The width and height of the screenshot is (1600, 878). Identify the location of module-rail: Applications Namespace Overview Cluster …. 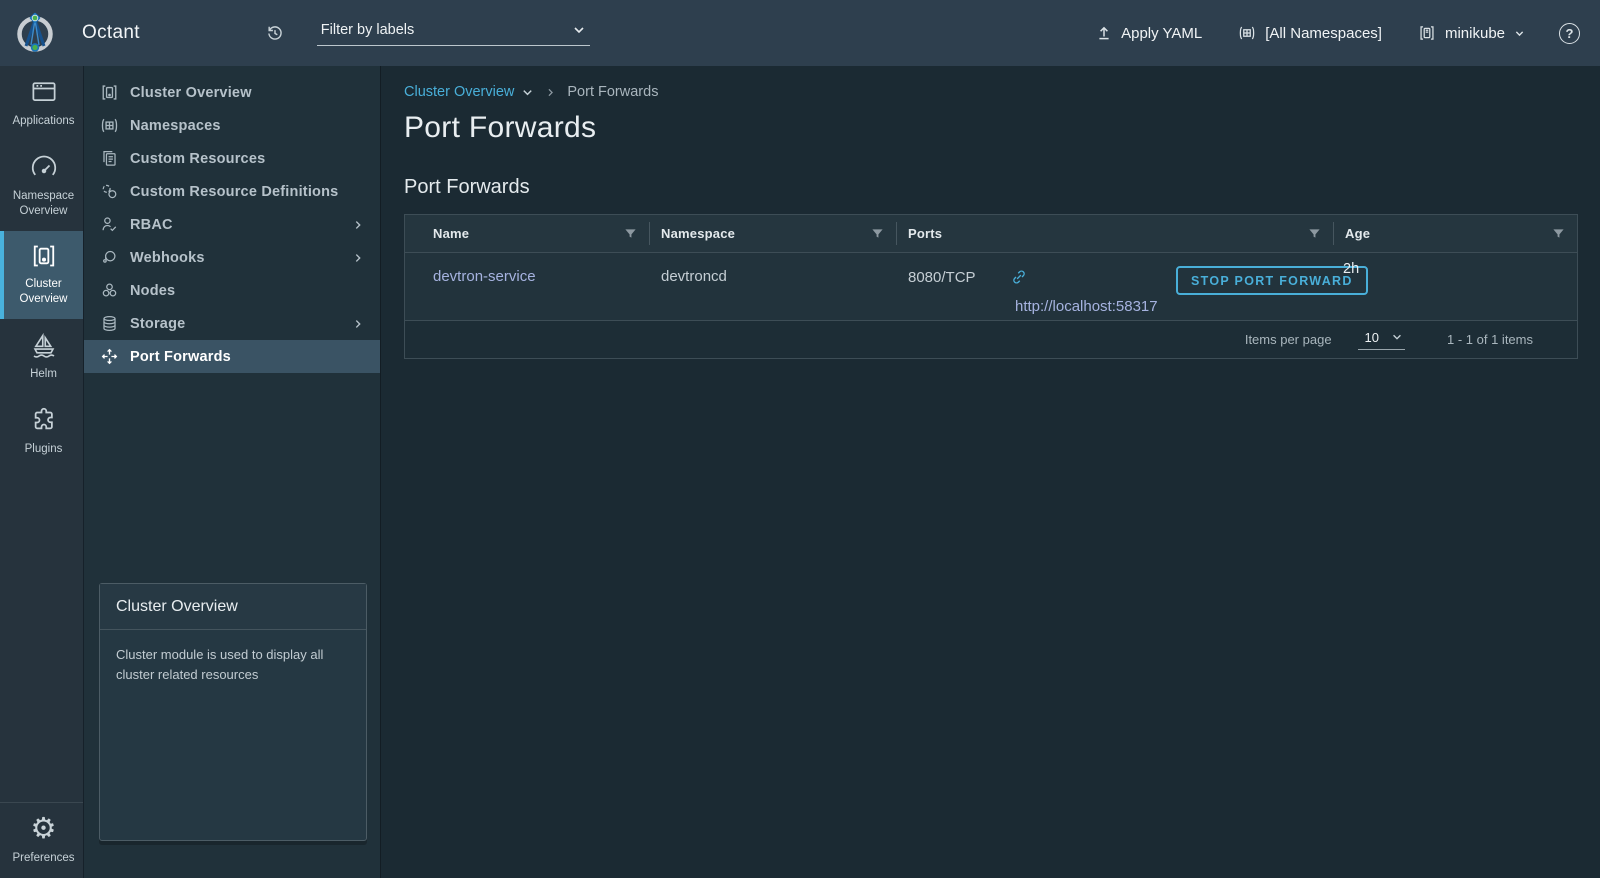
(42, 472).